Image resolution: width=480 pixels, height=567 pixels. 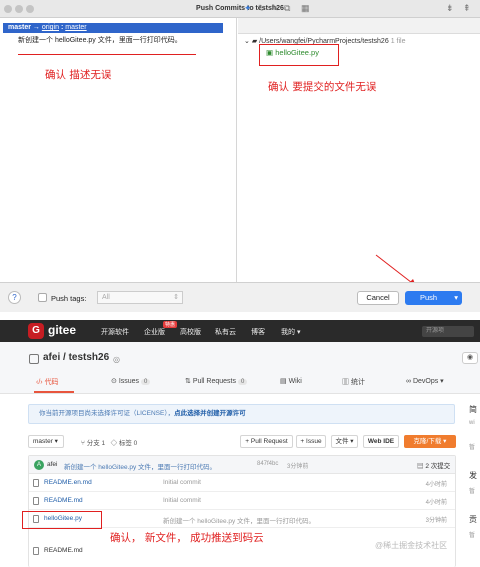 I want to click on tab-stats: ▥ 统计, so click(x=353, y=382).